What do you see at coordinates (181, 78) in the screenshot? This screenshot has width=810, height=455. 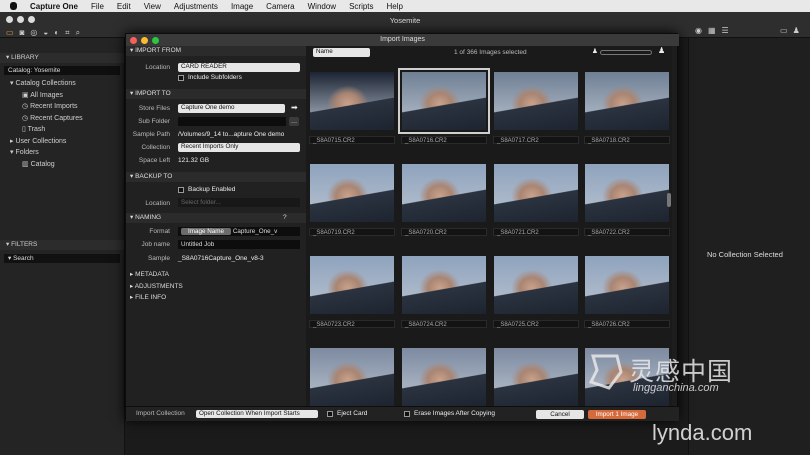 I see `include-subfolders-checkbox` at bounding box center [181, 78].